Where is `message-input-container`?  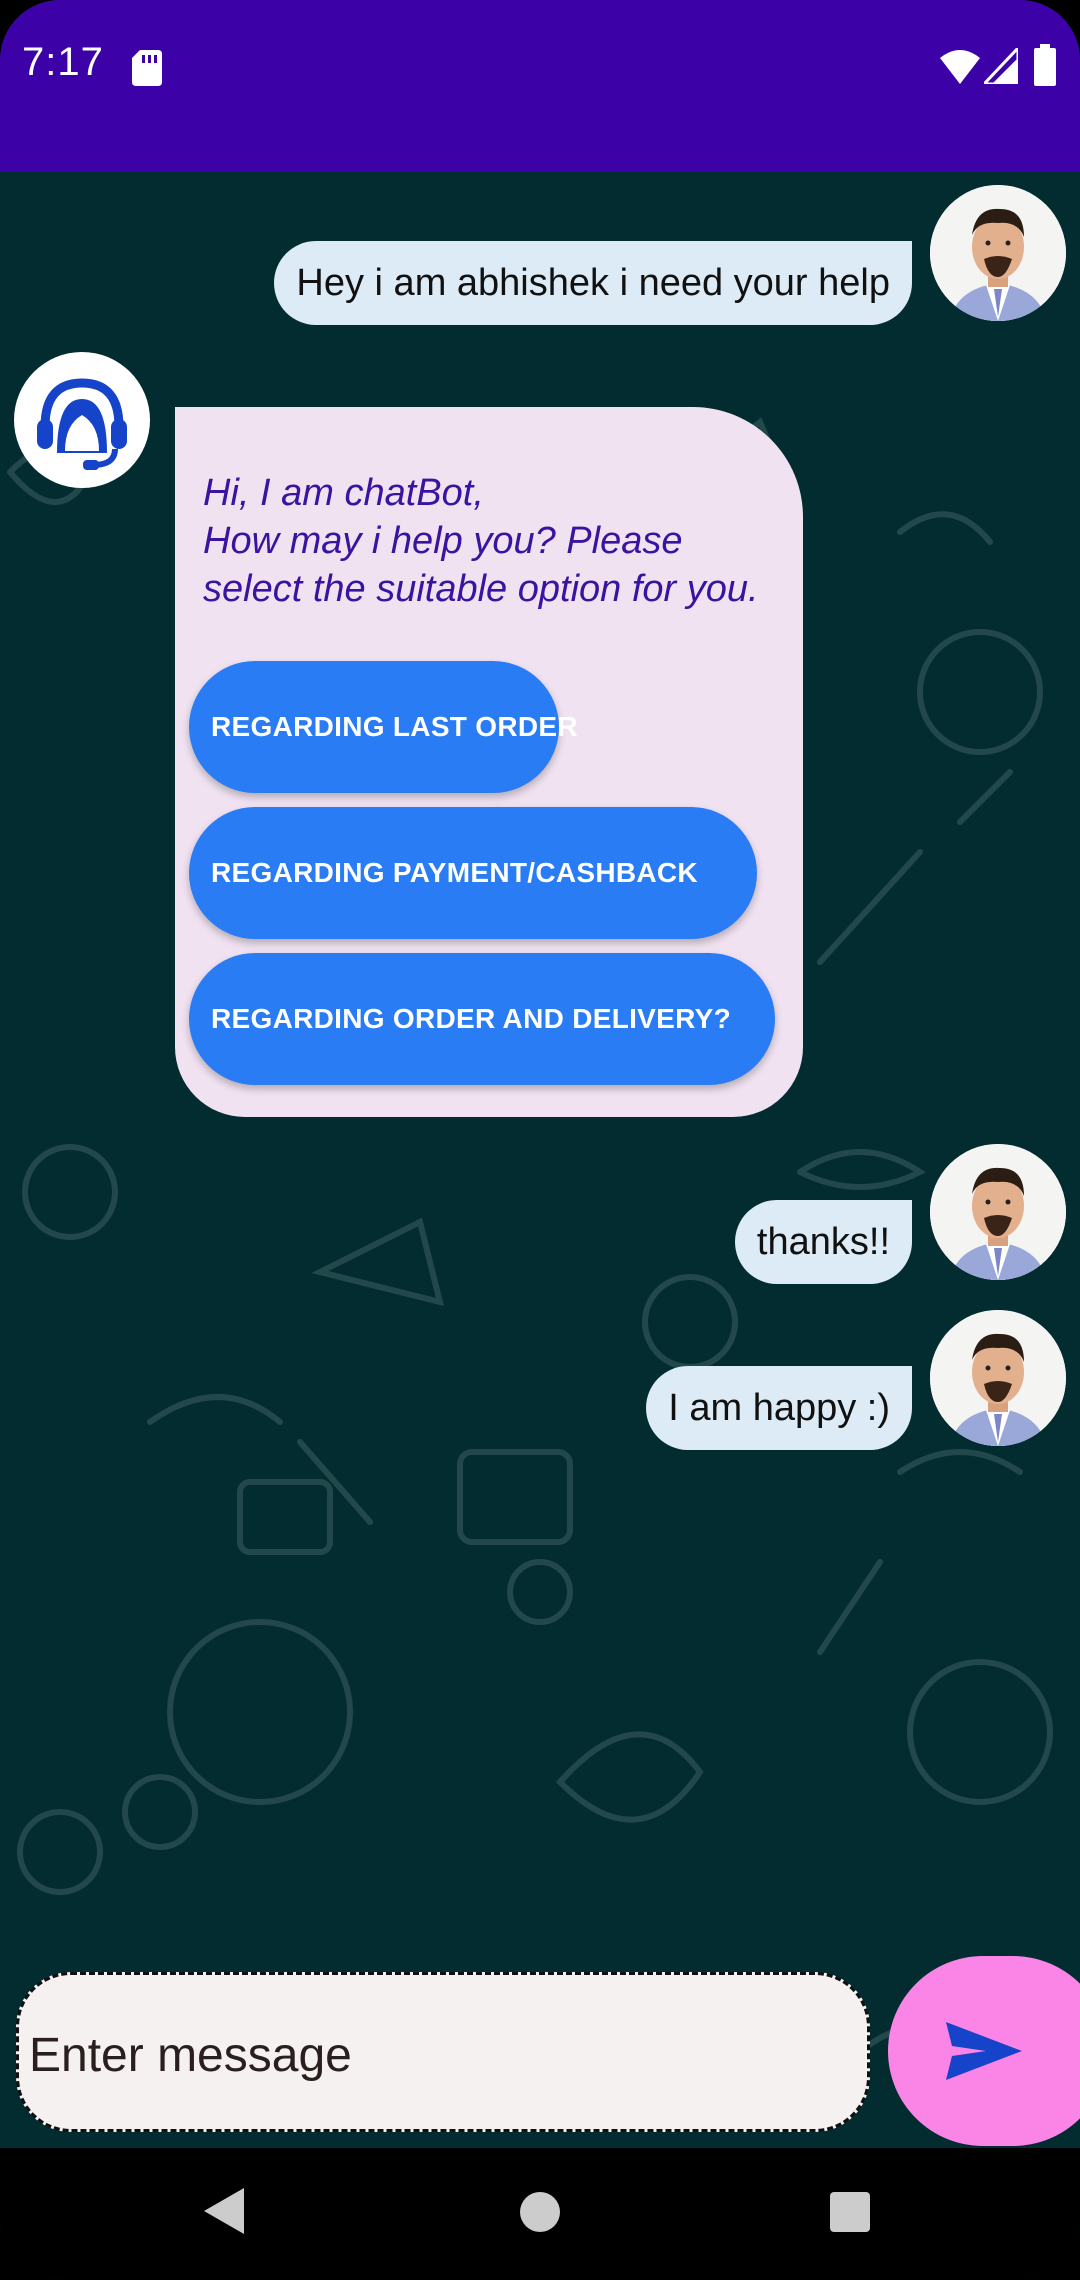
message-input-container is located at coordinates (443, 2052).